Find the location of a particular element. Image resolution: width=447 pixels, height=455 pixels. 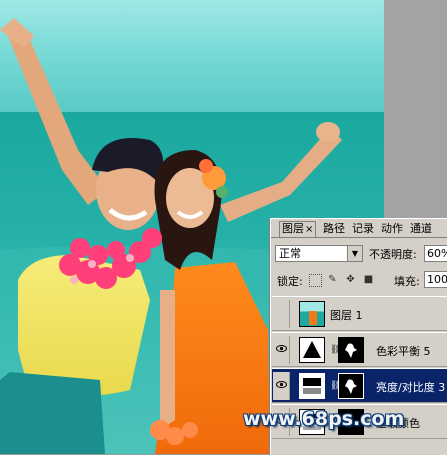

tab-history-label: 记录 is located at coordinates (363, 228).